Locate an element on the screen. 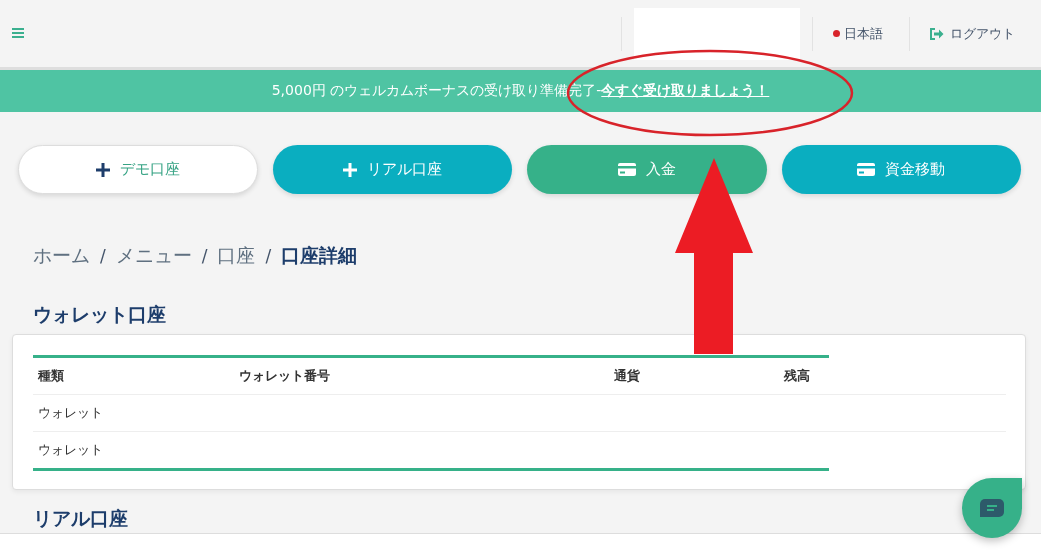  column-header: 残高 is located at coordinates (797, 376).